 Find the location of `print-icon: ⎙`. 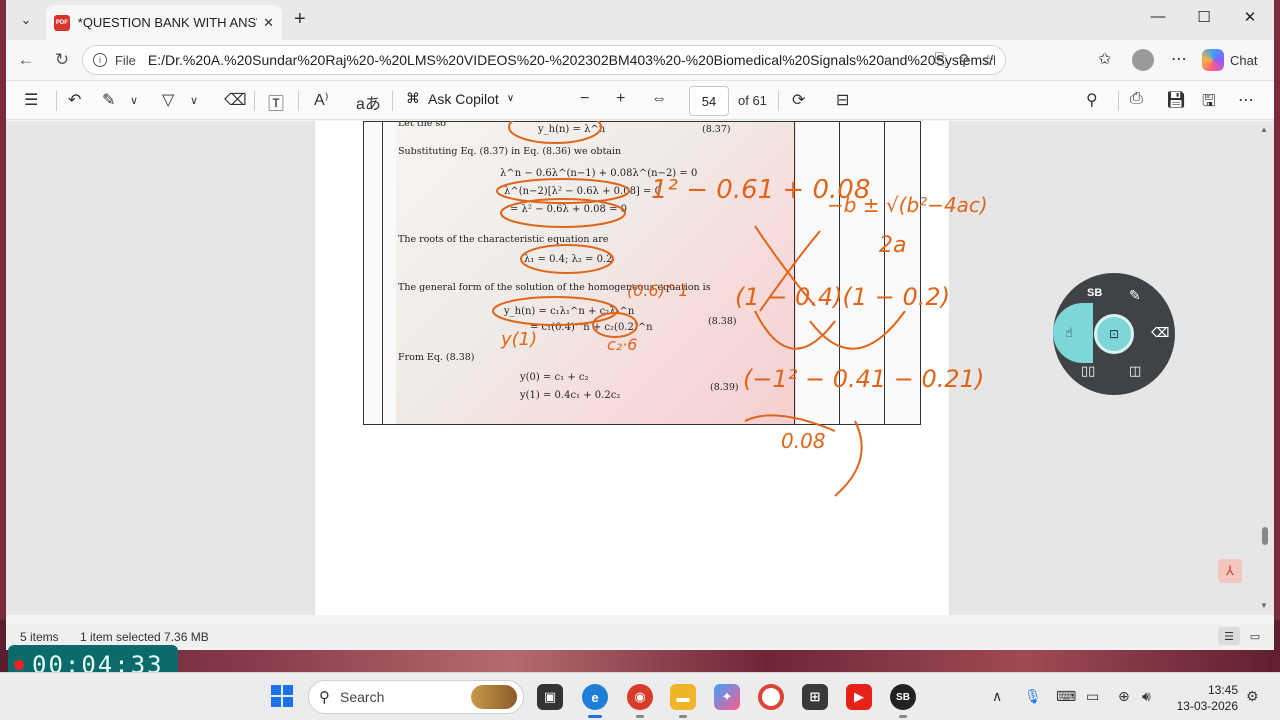

print-icon: ⎙ is located at coordinates (1136, 99).